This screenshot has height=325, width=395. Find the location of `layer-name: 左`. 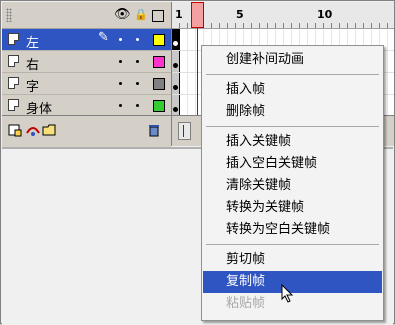

layer-name: 左 is located at coordinates (33, 43).